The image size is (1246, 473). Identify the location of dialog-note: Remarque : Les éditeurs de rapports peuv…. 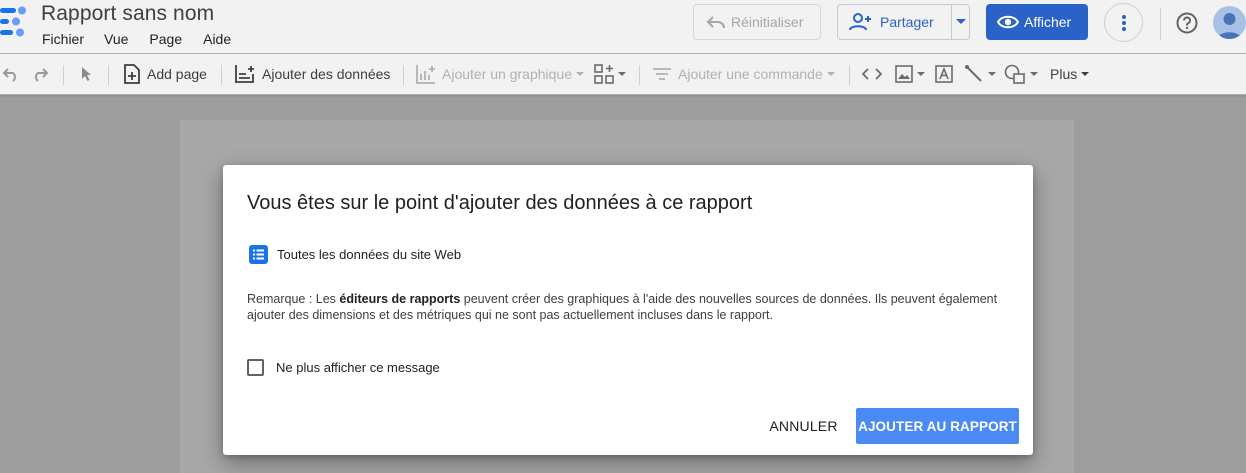
(632, 307).